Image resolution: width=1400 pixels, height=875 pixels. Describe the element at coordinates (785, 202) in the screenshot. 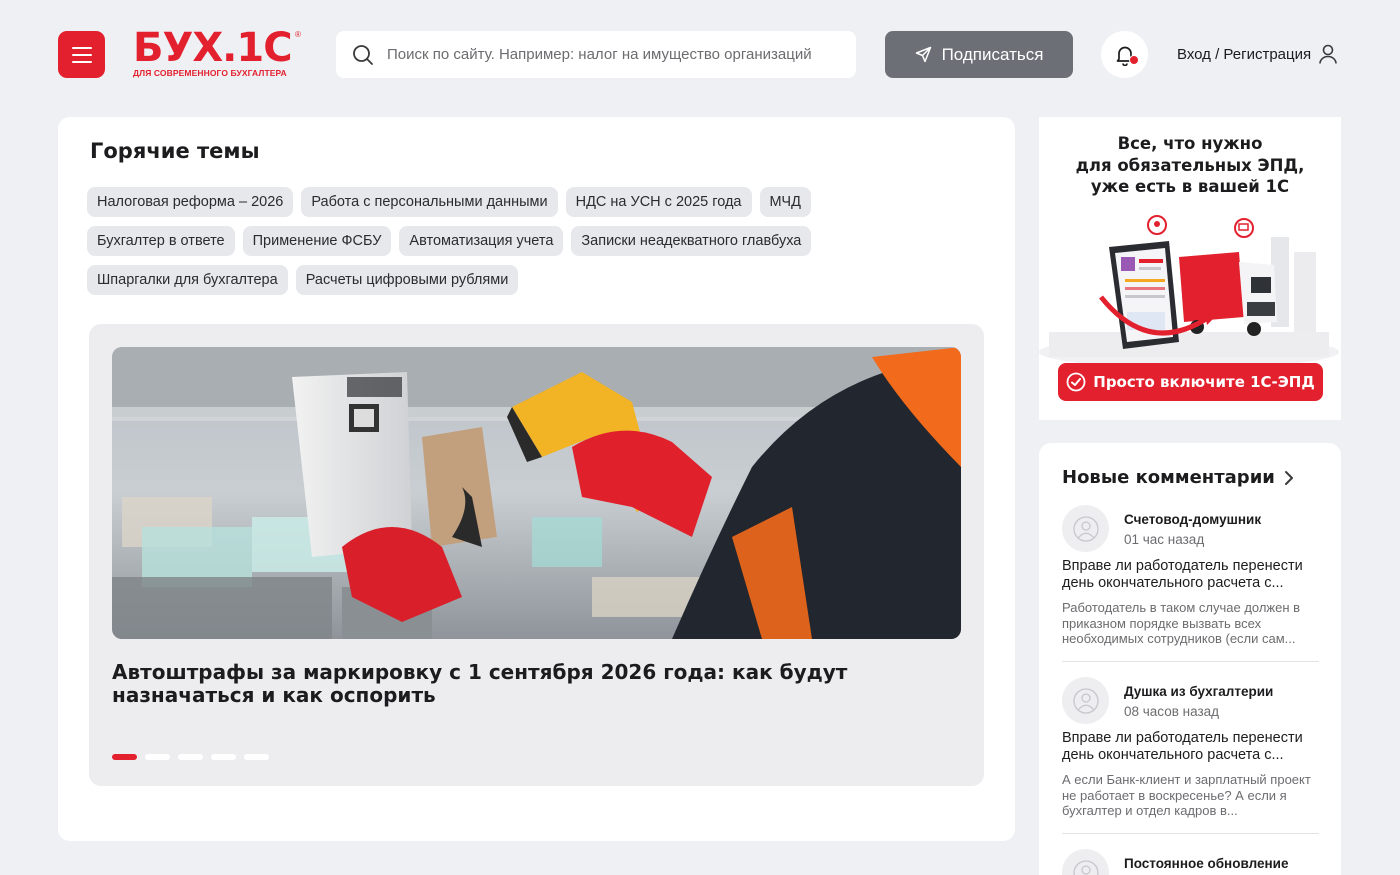

I see `topic-tag: МЧД` at that location.